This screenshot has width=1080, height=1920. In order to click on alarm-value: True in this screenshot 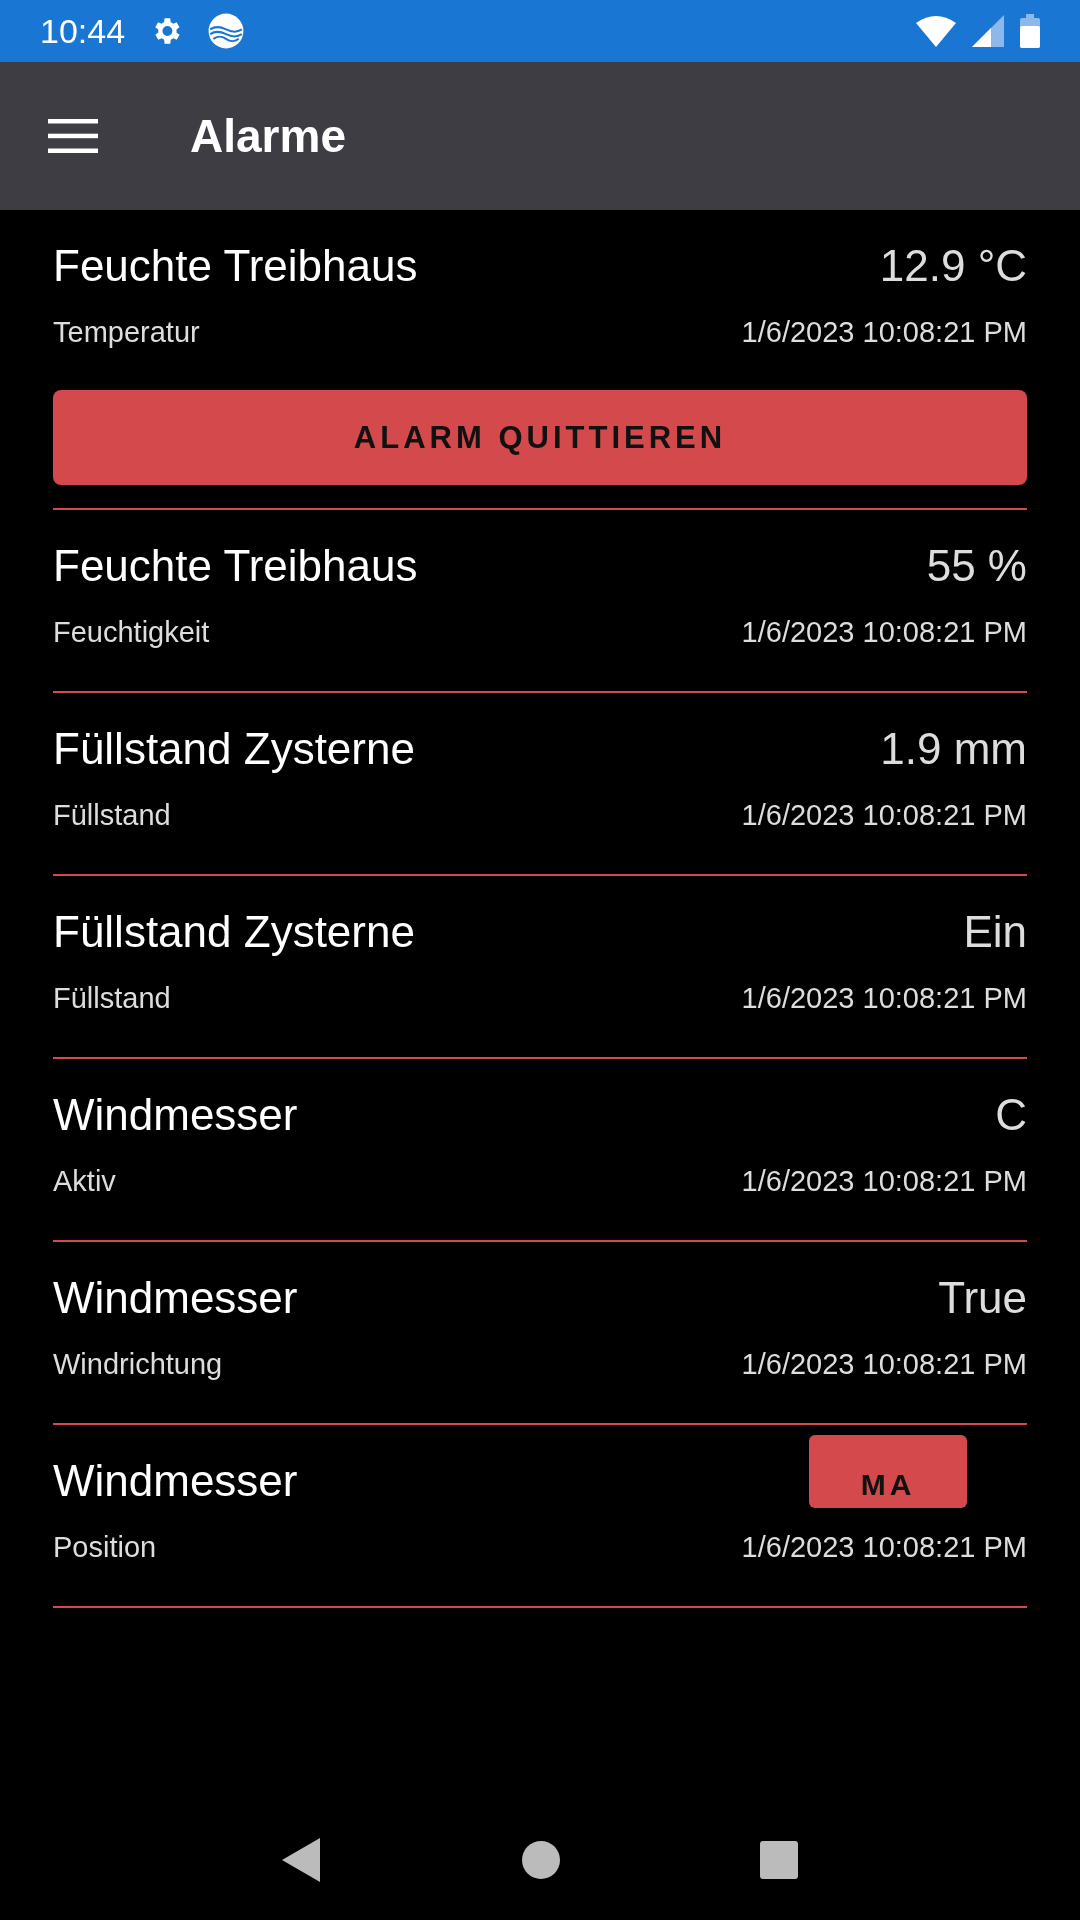, I will do `click(982, 1298)`.